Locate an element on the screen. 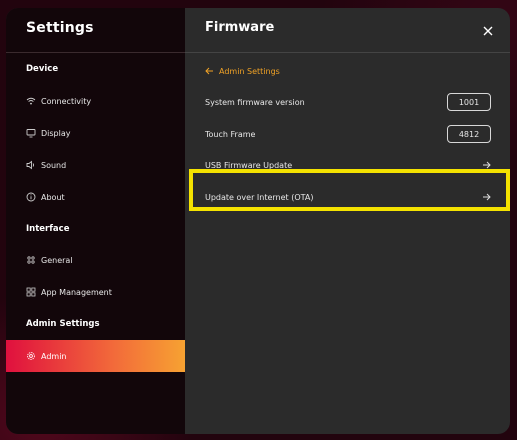 The width and height of the screenshot is (517, 440). speaker-icon is located at coordinates (31, 165).